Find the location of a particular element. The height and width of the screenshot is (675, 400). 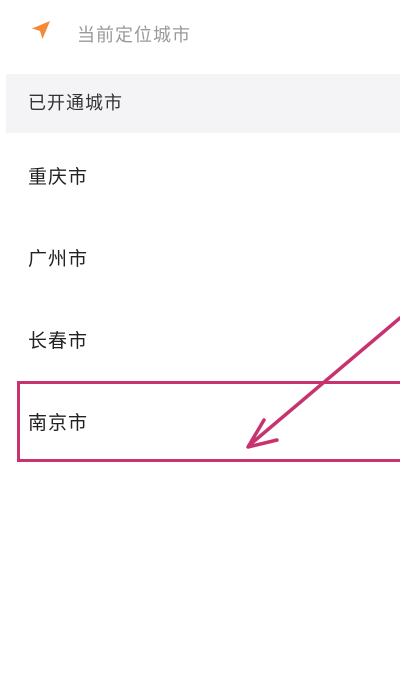

current-location-label: 当前定位城市 is located at coordinates (134, 35).